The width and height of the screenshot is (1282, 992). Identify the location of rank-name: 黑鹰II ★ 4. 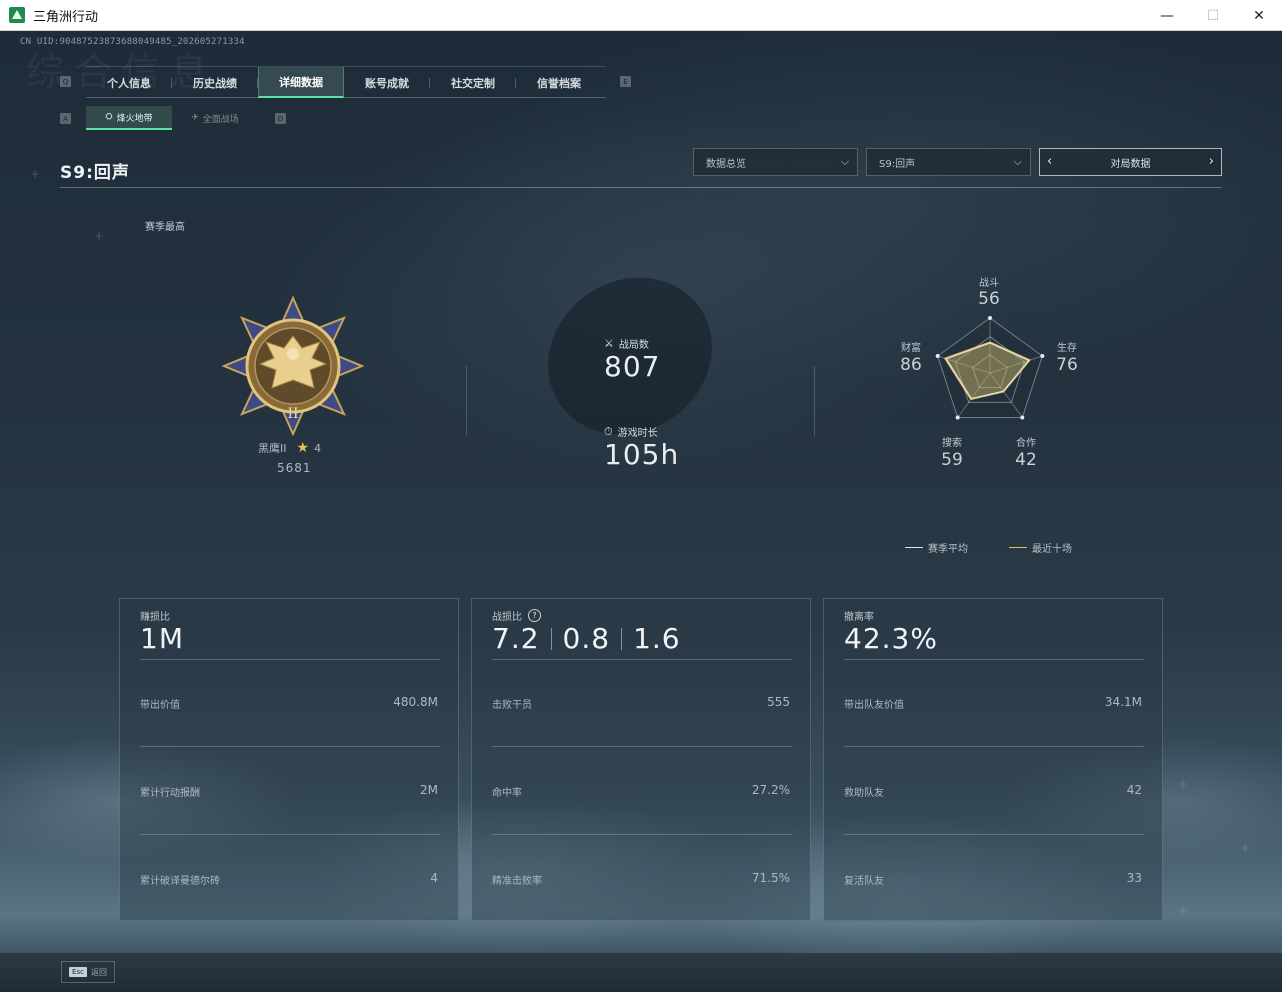
(289, 448).